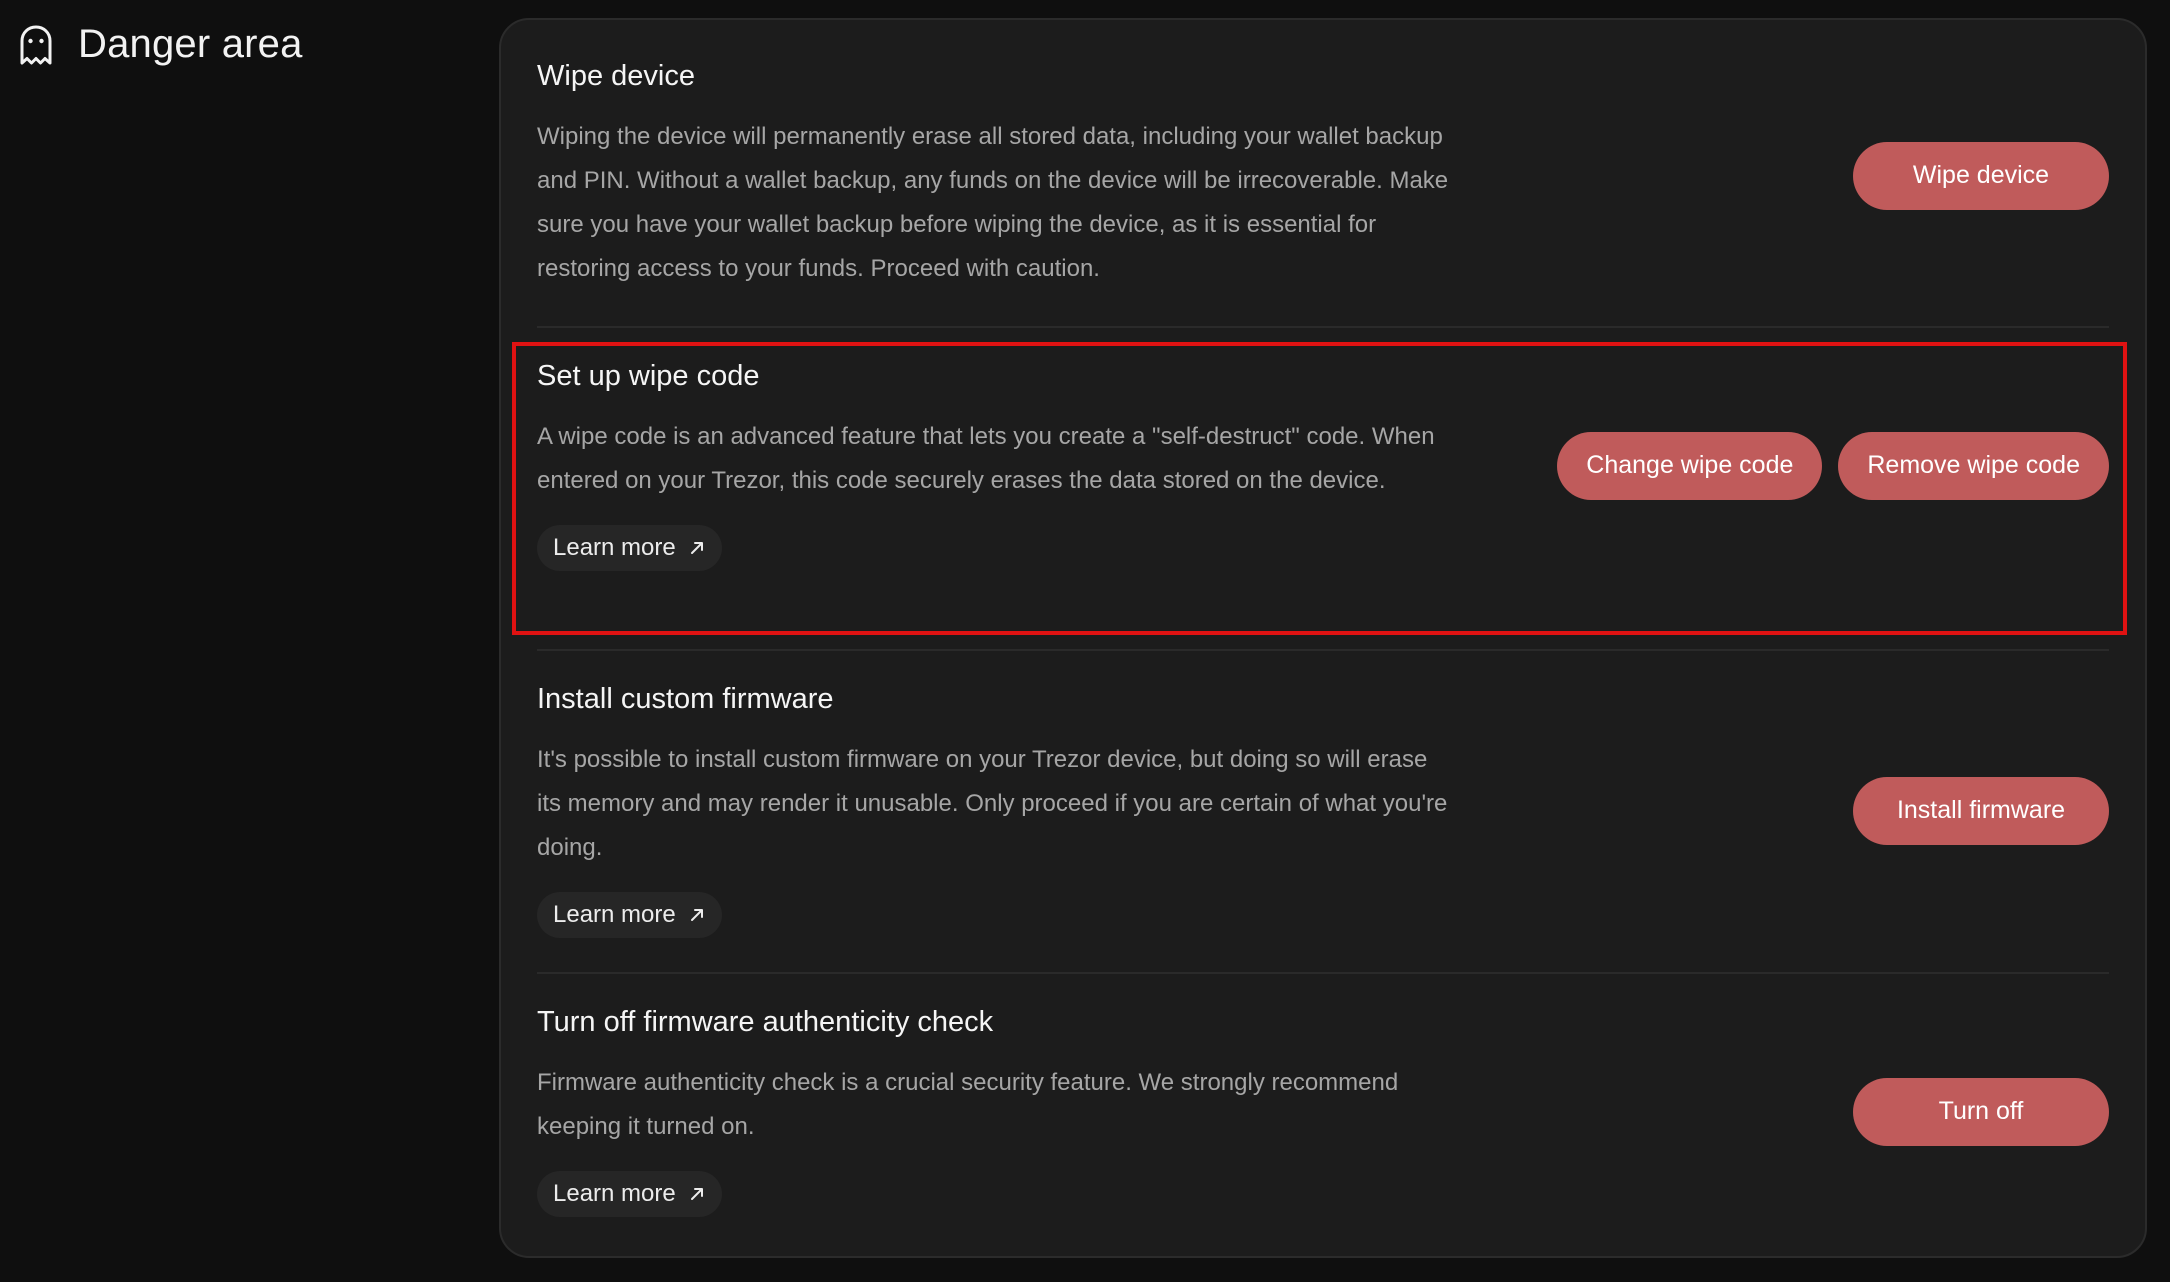  I want to click on wipe-device-actions: Wipe device, so click(1981, 175).